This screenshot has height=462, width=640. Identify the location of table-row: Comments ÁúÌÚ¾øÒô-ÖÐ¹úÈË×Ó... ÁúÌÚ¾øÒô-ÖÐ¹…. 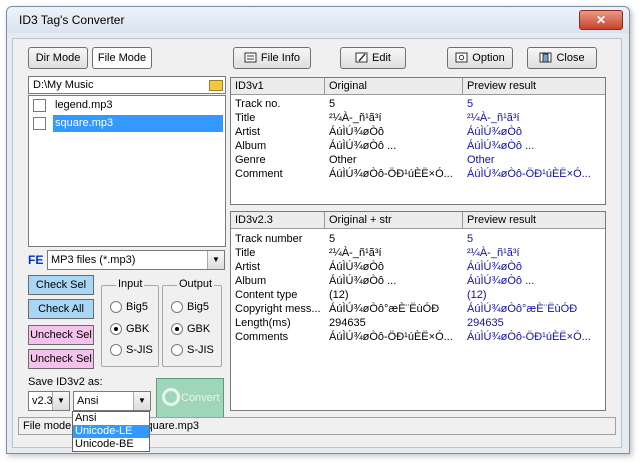
(418, 337).